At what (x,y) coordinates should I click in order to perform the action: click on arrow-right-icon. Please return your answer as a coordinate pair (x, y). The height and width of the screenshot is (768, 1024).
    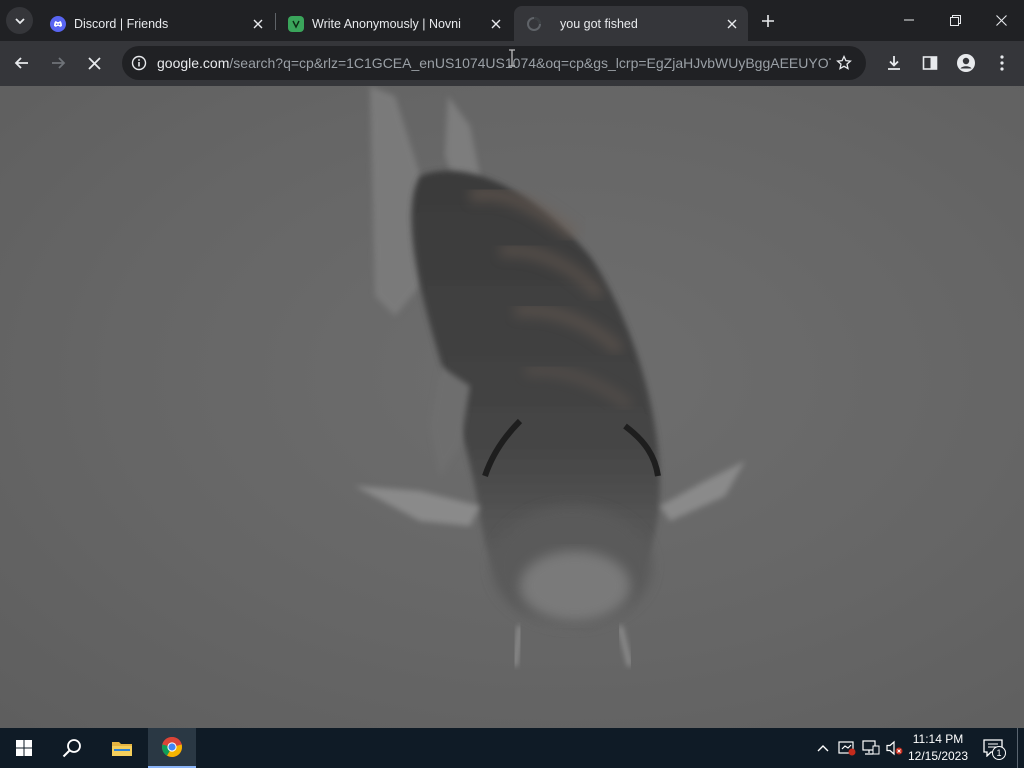
    Looking at the image, I should click on (59, 63).